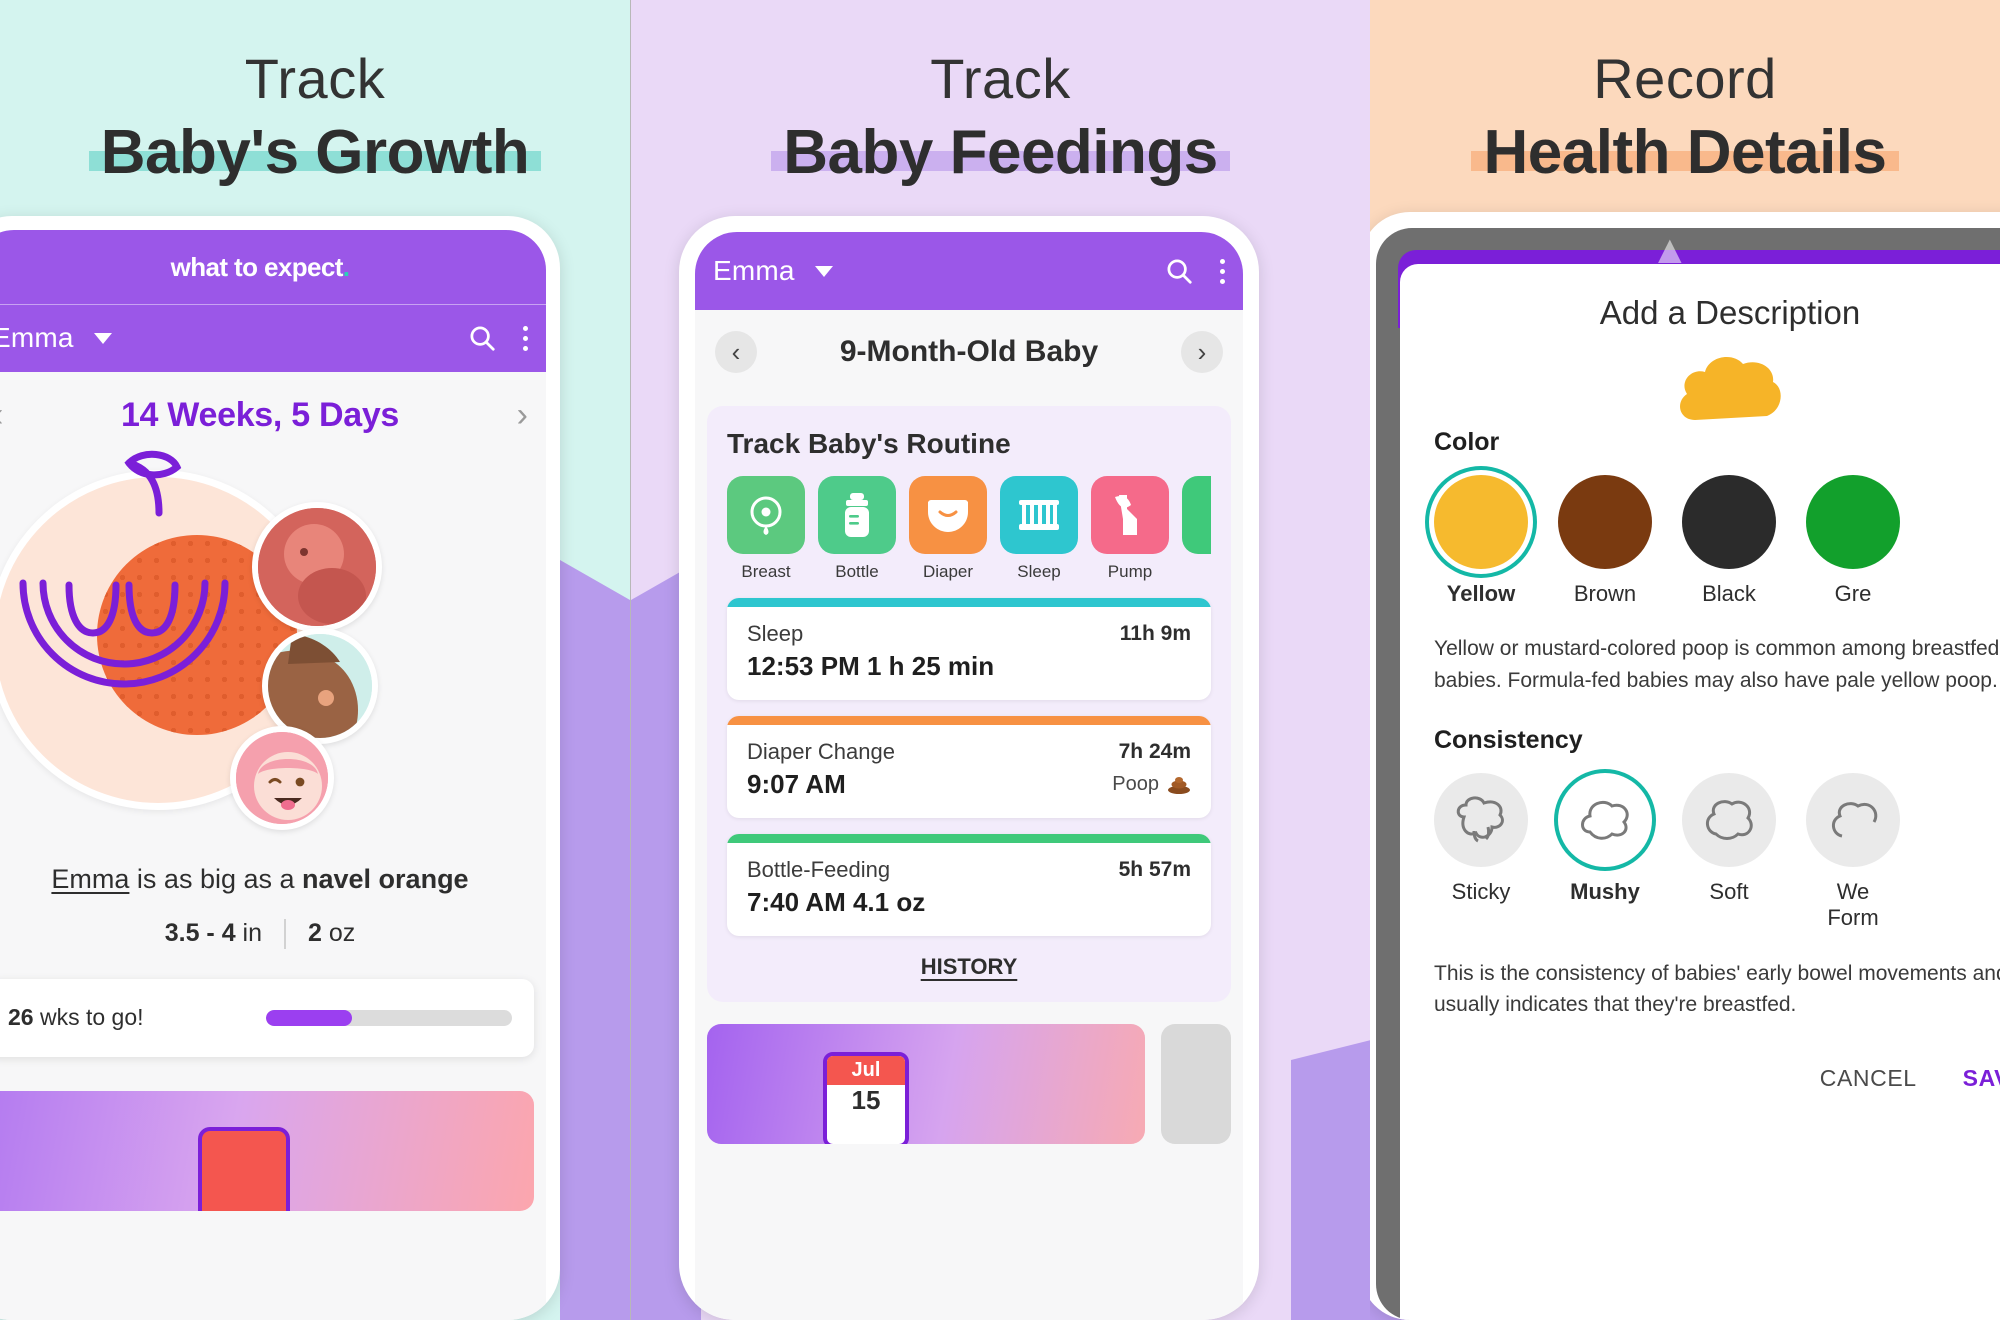  What do you see at coordinates (200, 933) in the screenshot?
I see `length-value: 3.5 - 4` at bounding box center [200, 933].